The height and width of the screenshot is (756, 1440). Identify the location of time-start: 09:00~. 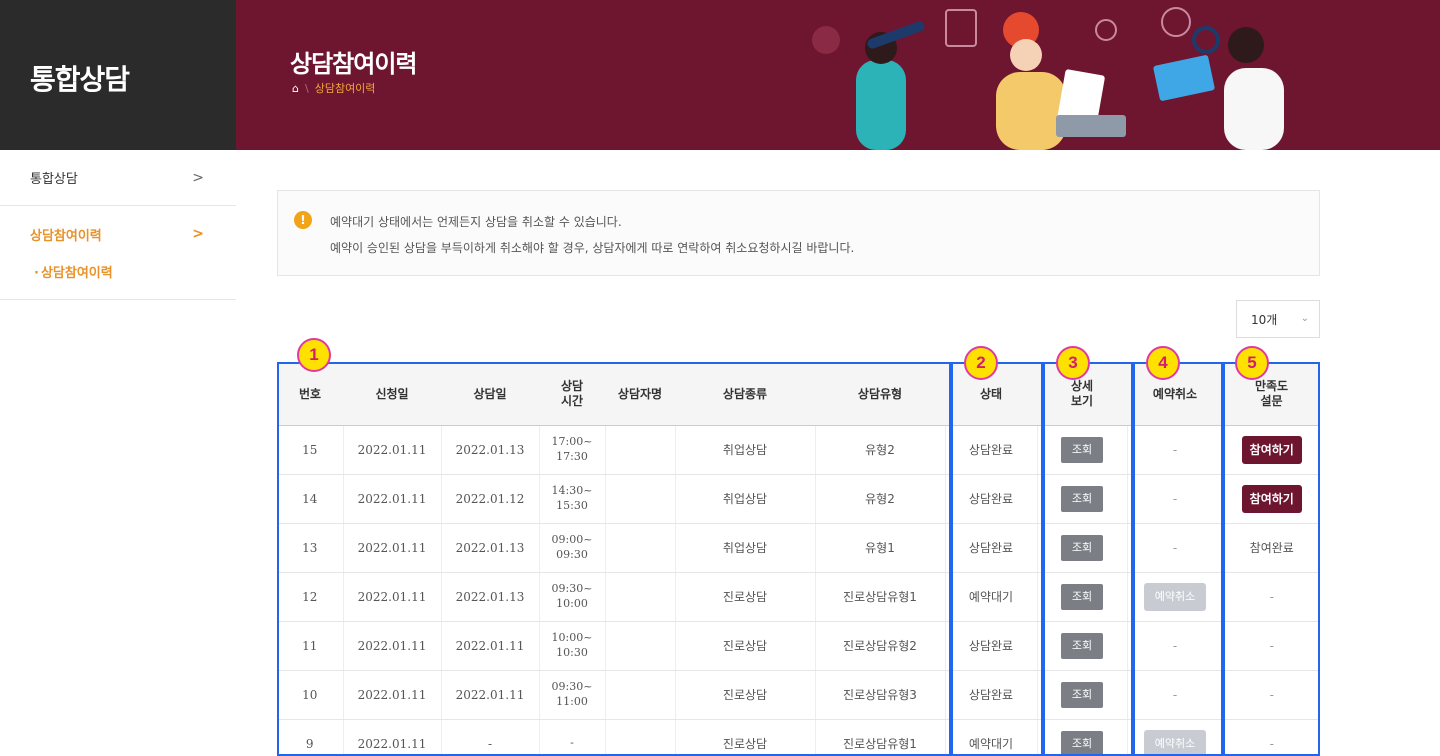
(572, 540).